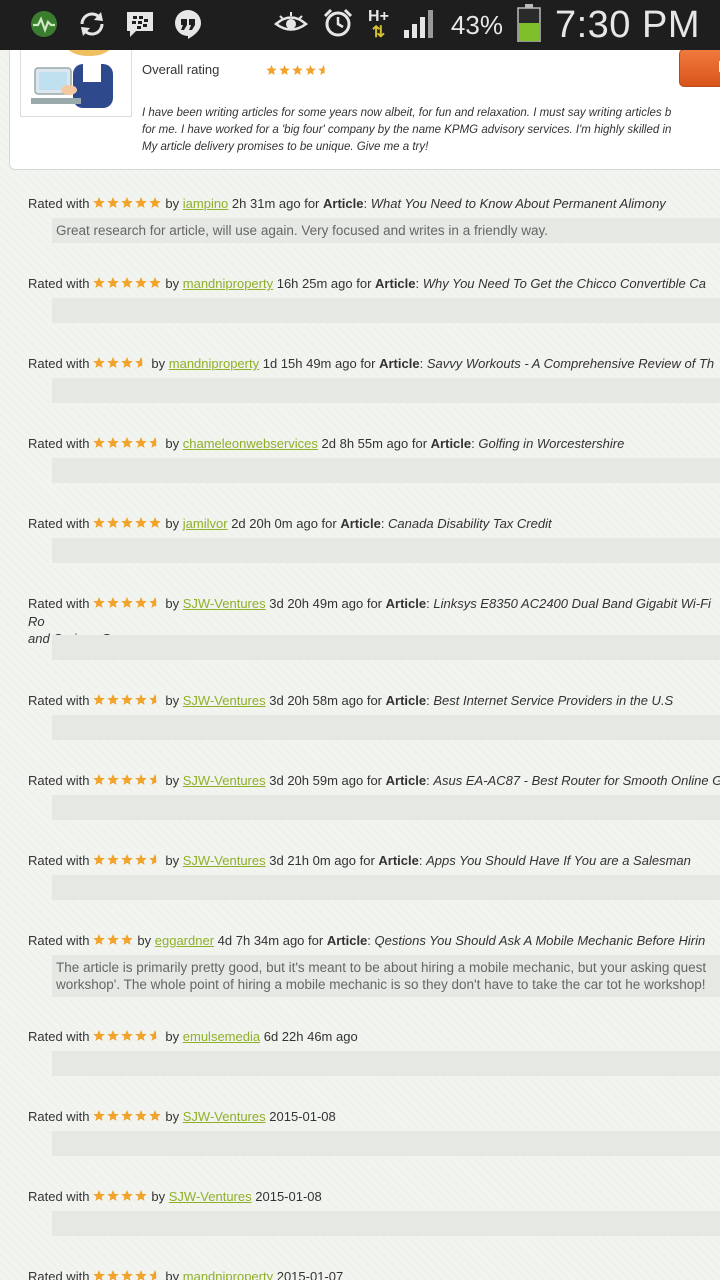 Image resolution: width=720 pixels, height=1280 pixels. Describe the element at coordinates (309, 363) in the screenshot. I see `rating-time: 1d 15h 49m ago` at that location.